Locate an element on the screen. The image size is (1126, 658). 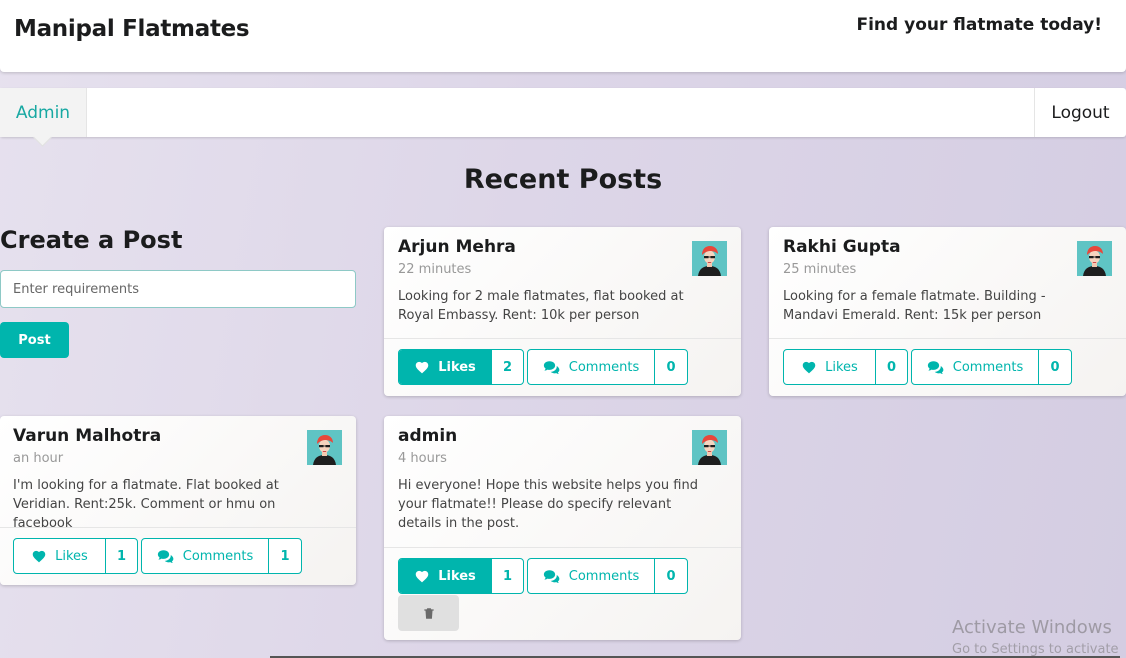
tagline: Find your flatmate today! is located at coordinates (979, 25).